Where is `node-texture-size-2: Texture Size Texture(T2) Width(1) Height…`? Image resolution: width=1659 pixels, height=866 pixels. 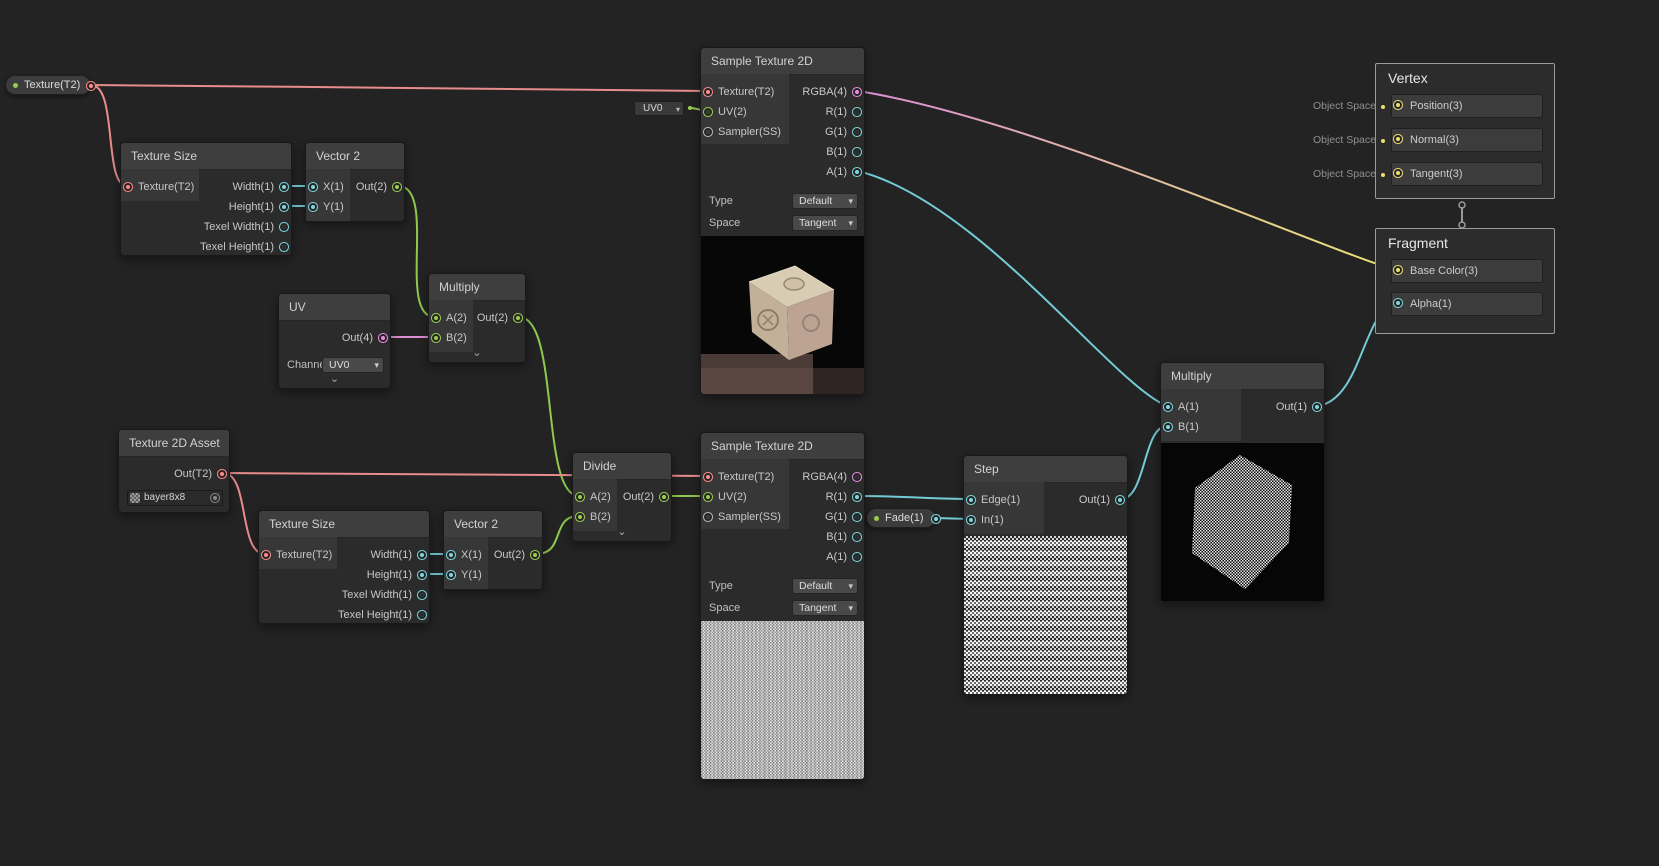
node-texture-size-2: Texture Size Texture(T2) Width(1) Height… is located at coordinates (344, 567).